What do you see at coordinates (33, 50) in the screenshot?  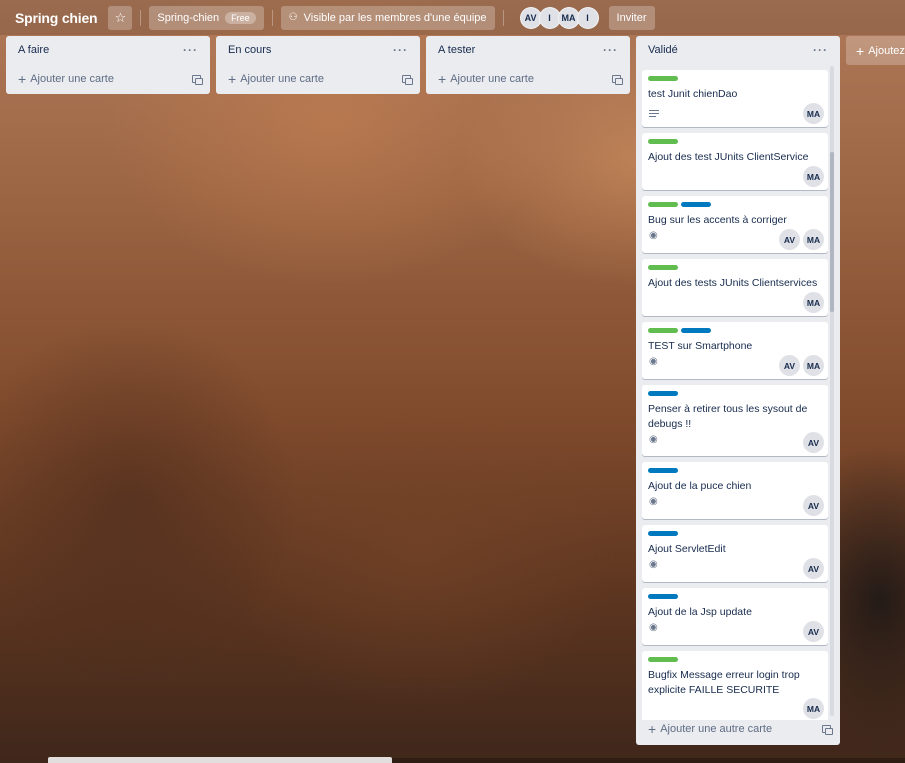 I see `list-title: A faire` at bounding box center [33, 50].